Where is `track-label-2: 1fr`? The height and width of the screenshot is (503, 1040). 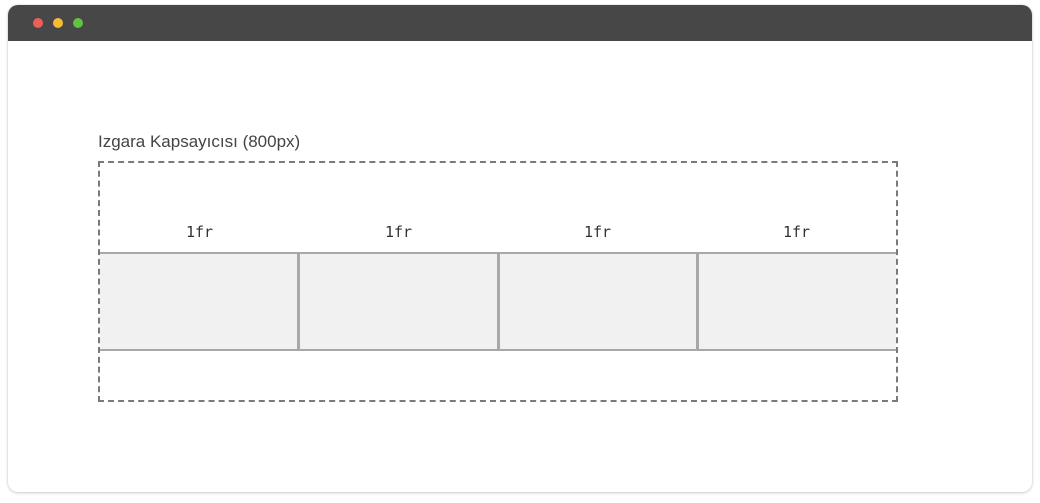 track-label-2: 1fr is located at coordinates (398, 232).